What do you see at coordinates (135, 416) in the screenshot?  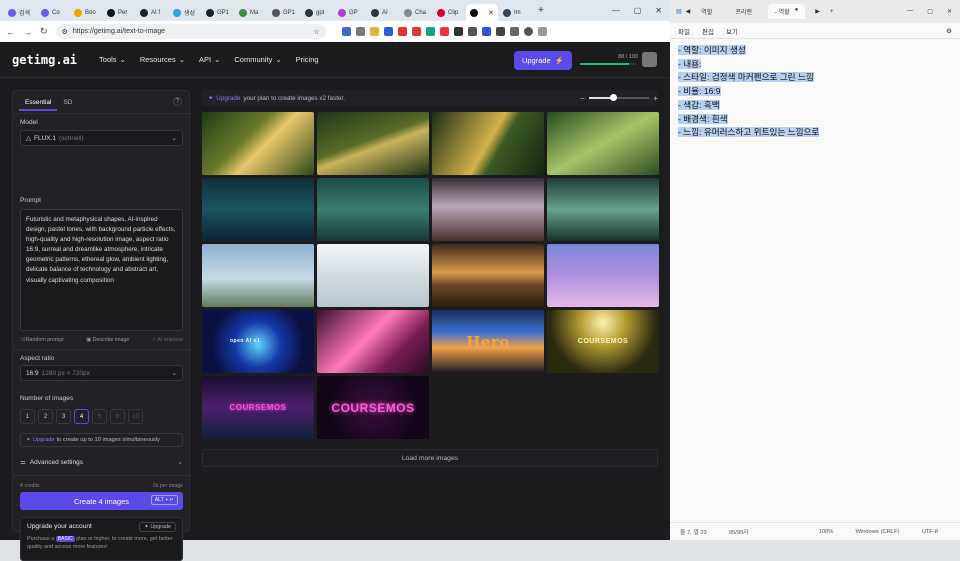 I see `num-option-10: 10` at bounding box center [135, 416].